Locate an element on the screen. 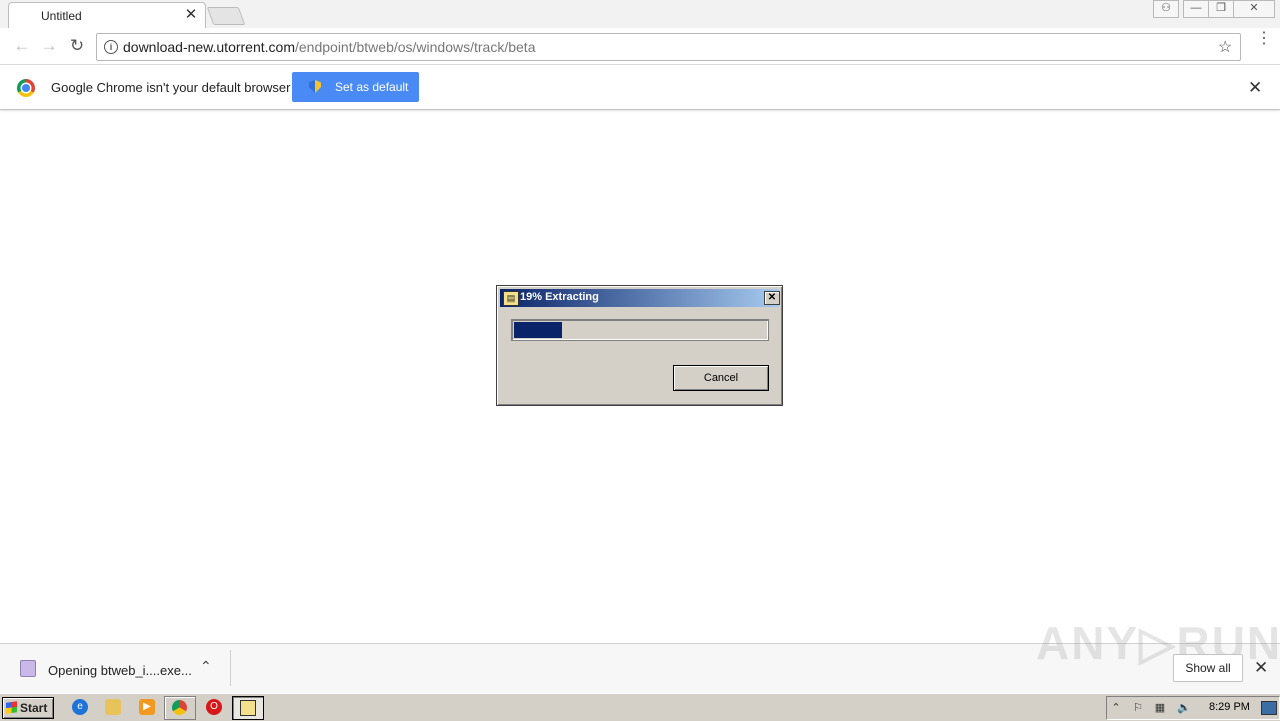 The image size is (1280, 721). uac-shield-icon is located at coordinates (315, 86).